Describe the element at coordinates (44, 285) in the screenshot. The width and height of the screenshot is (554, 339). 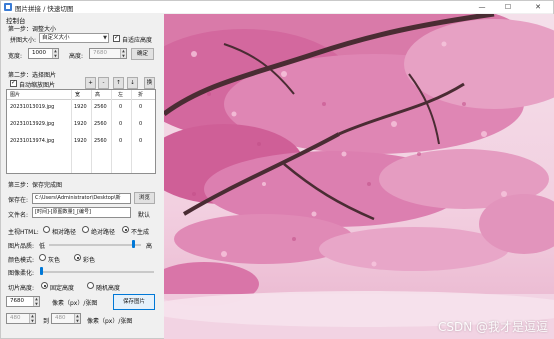
I see `fixed-height-radio` at that location.